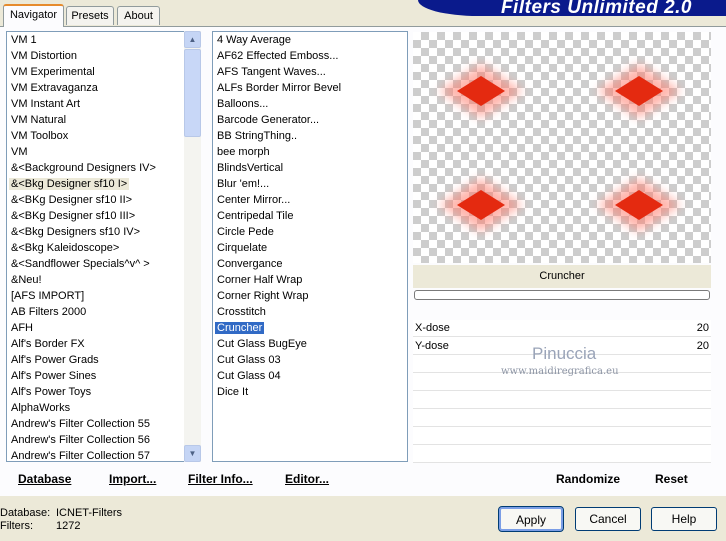 The image size is (726, 541). What do you see at coordinates (241, 312) in the screenshot?
I see `filter-item-label: Crosstitch` at bounding box center [241, 312].